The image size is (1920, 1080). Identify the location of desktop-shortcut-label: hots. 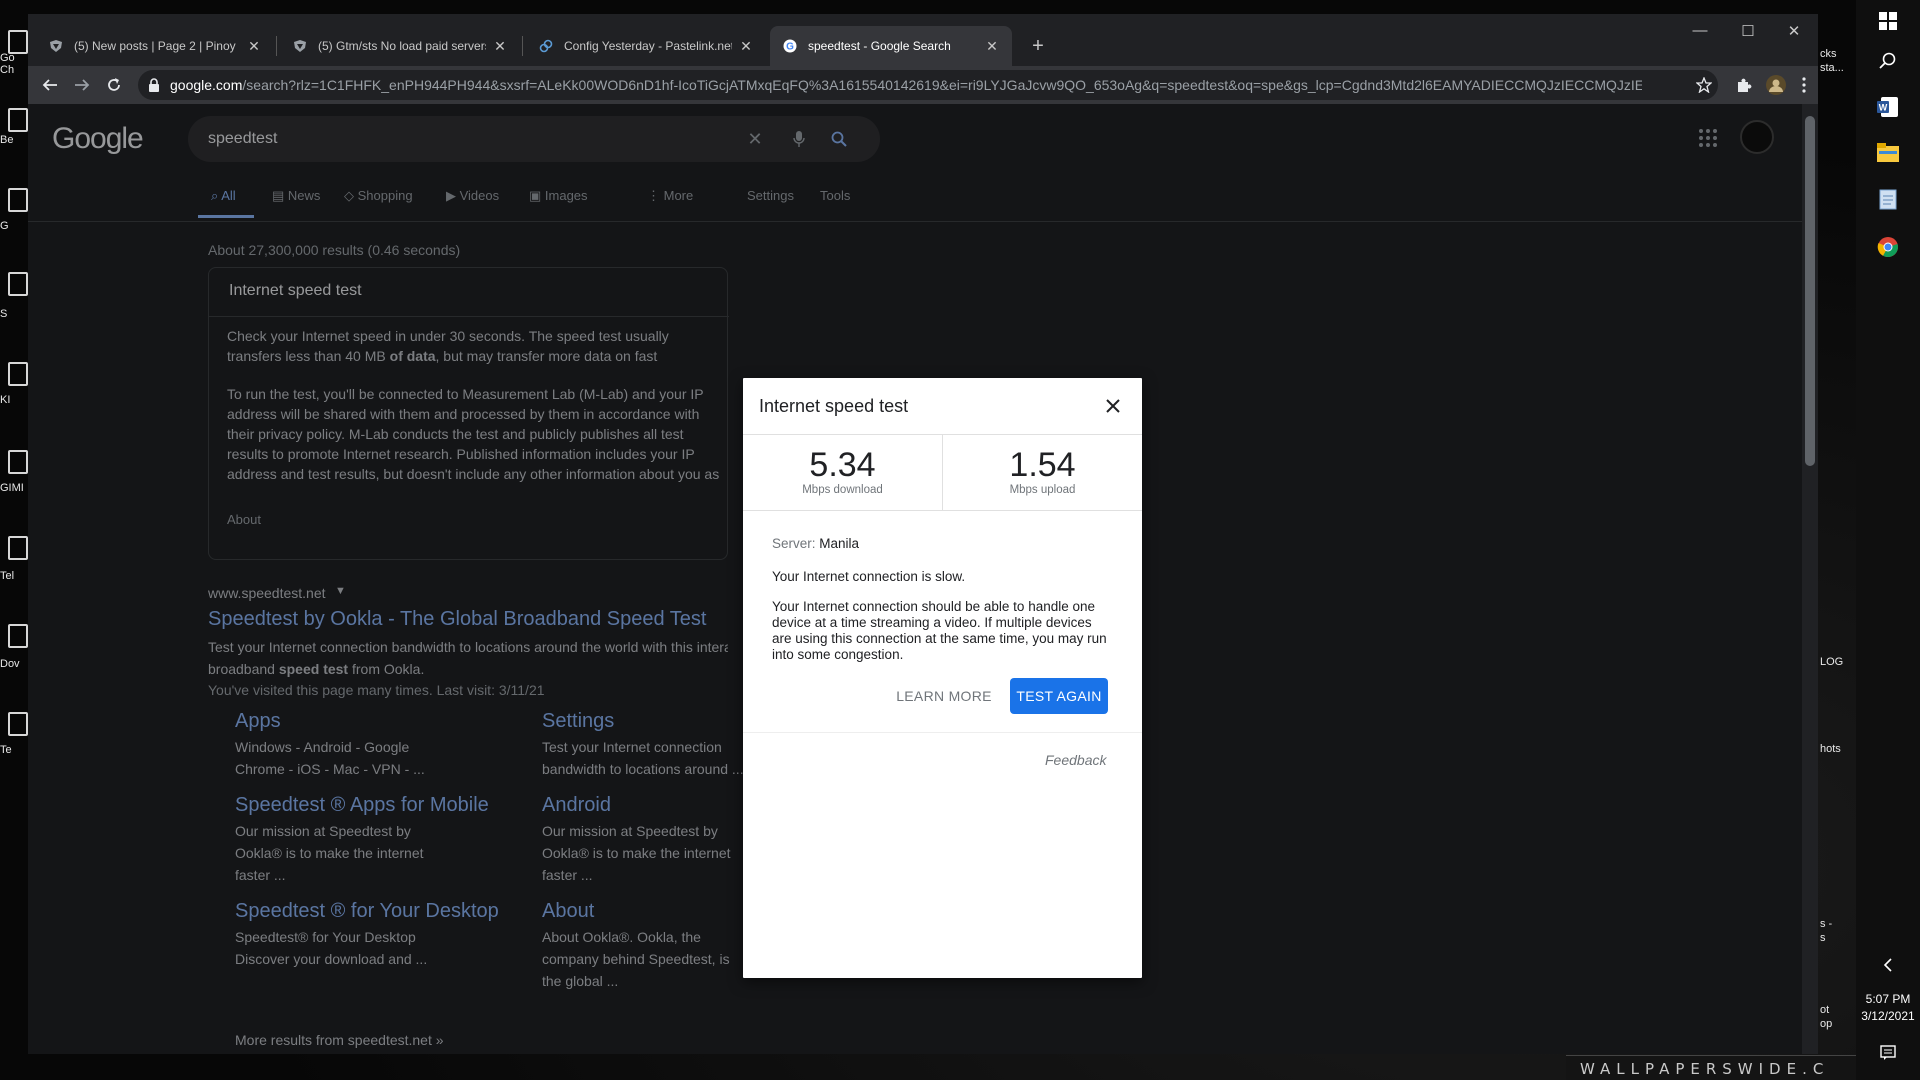
(1830, 749).